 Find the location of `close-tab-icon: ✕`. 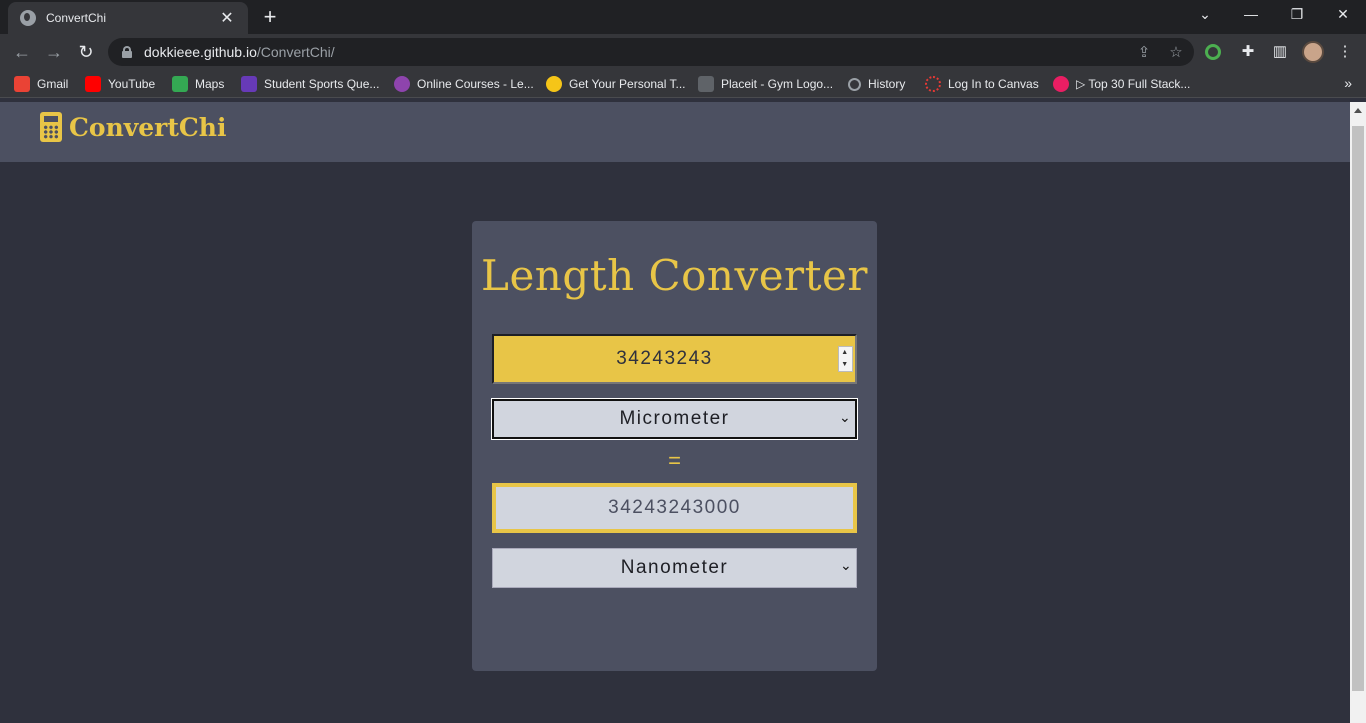

close-tab-icon: ✕ is located at coordinates (227, 18).